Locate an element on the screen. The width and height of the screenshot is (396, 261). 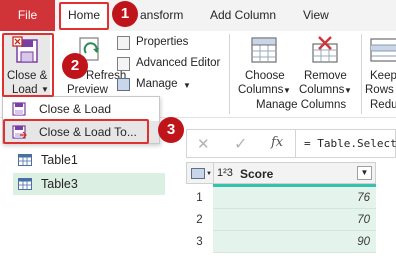
fx-icon: fx is located at coordinates (277, 142).